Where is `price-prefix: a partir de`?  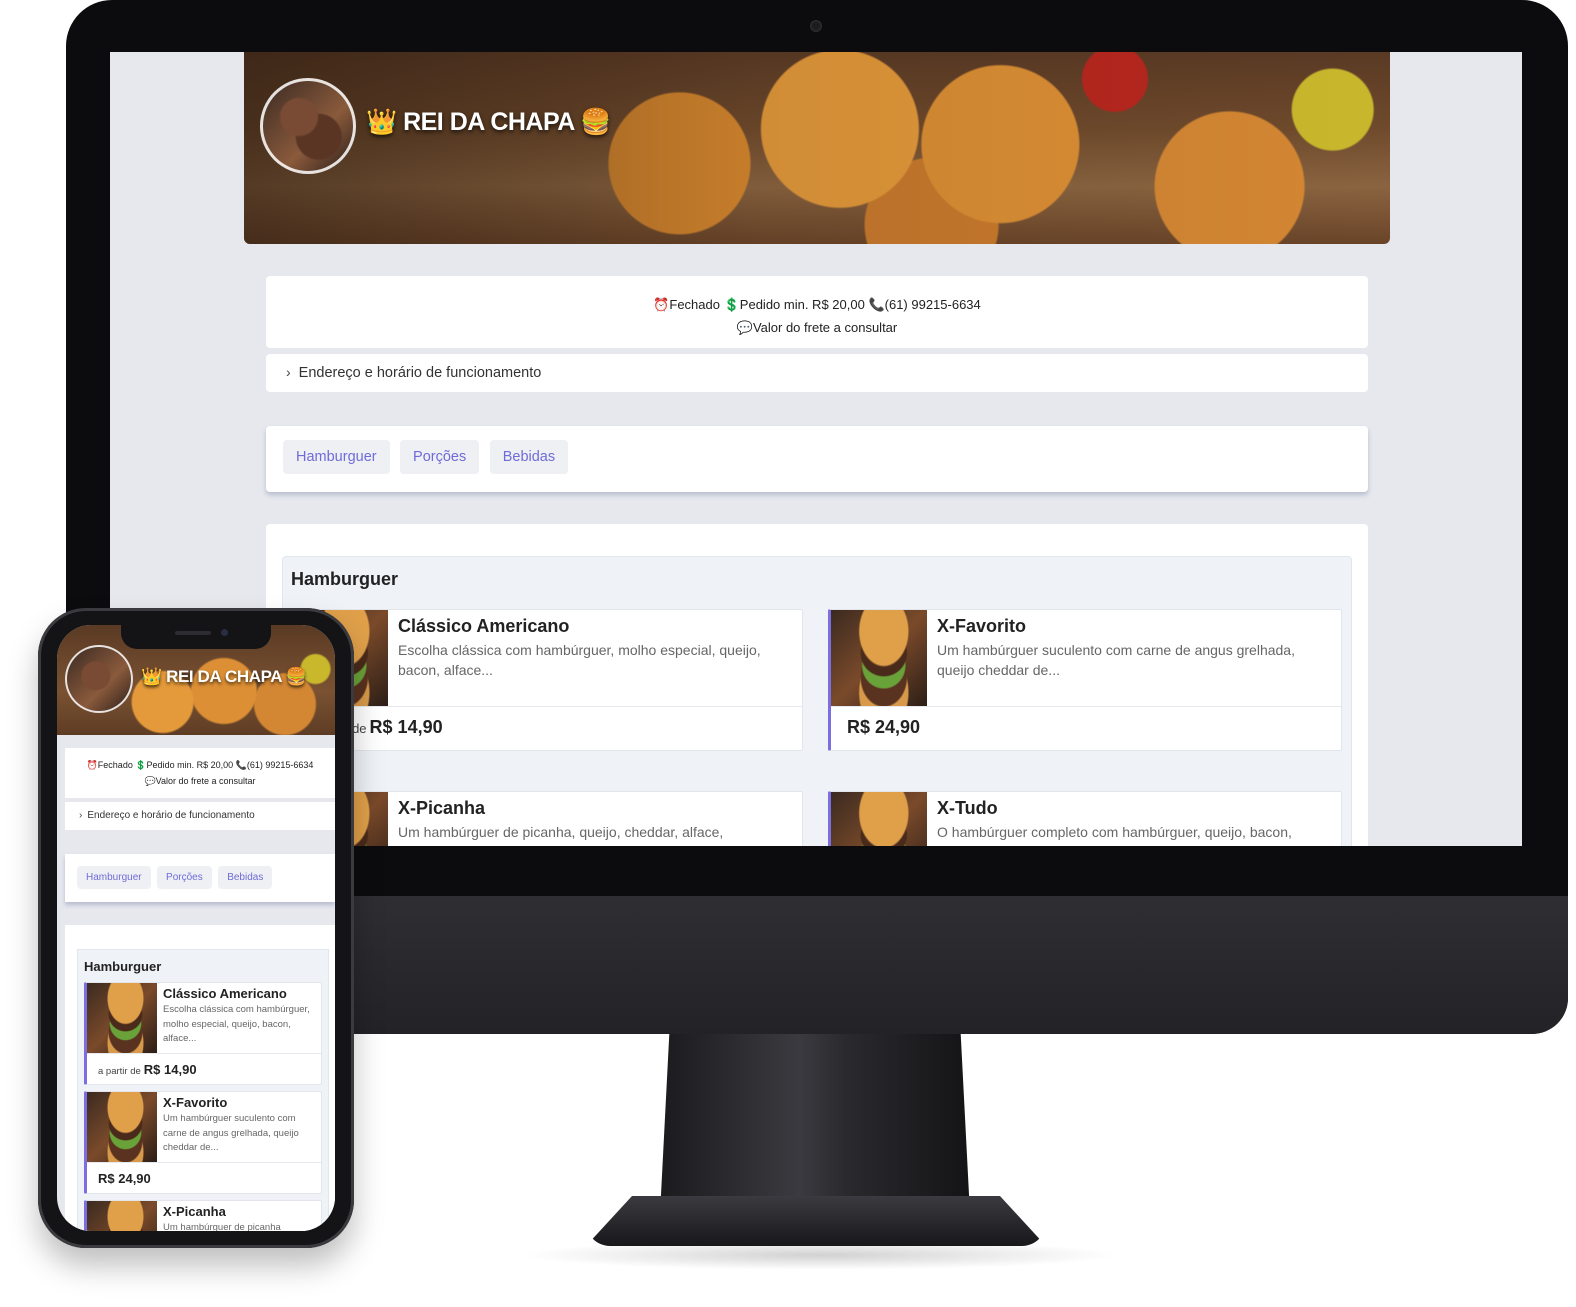 price-prefix: a partir de is located at coordinates (119, 1071).